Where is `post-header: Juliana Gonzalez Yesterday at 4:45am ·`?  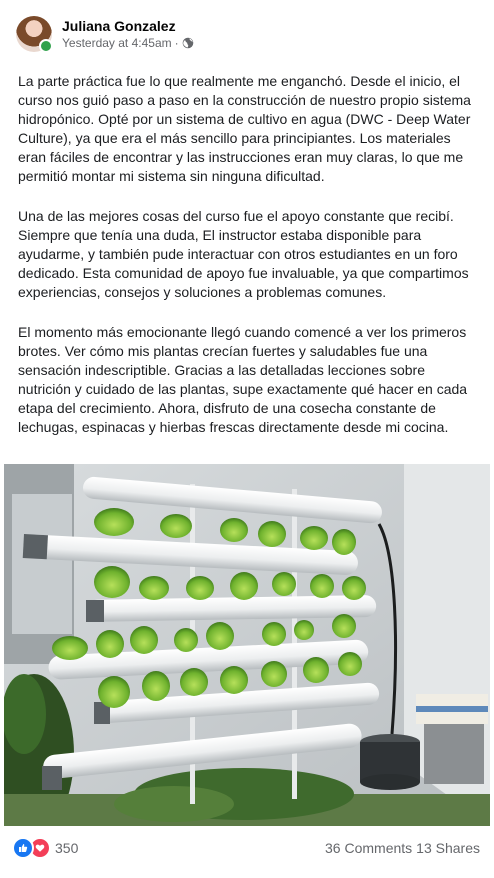 post-header: Juliana Gonzalez Yesterday at 4:45am · is located at coordinates (105, 34).